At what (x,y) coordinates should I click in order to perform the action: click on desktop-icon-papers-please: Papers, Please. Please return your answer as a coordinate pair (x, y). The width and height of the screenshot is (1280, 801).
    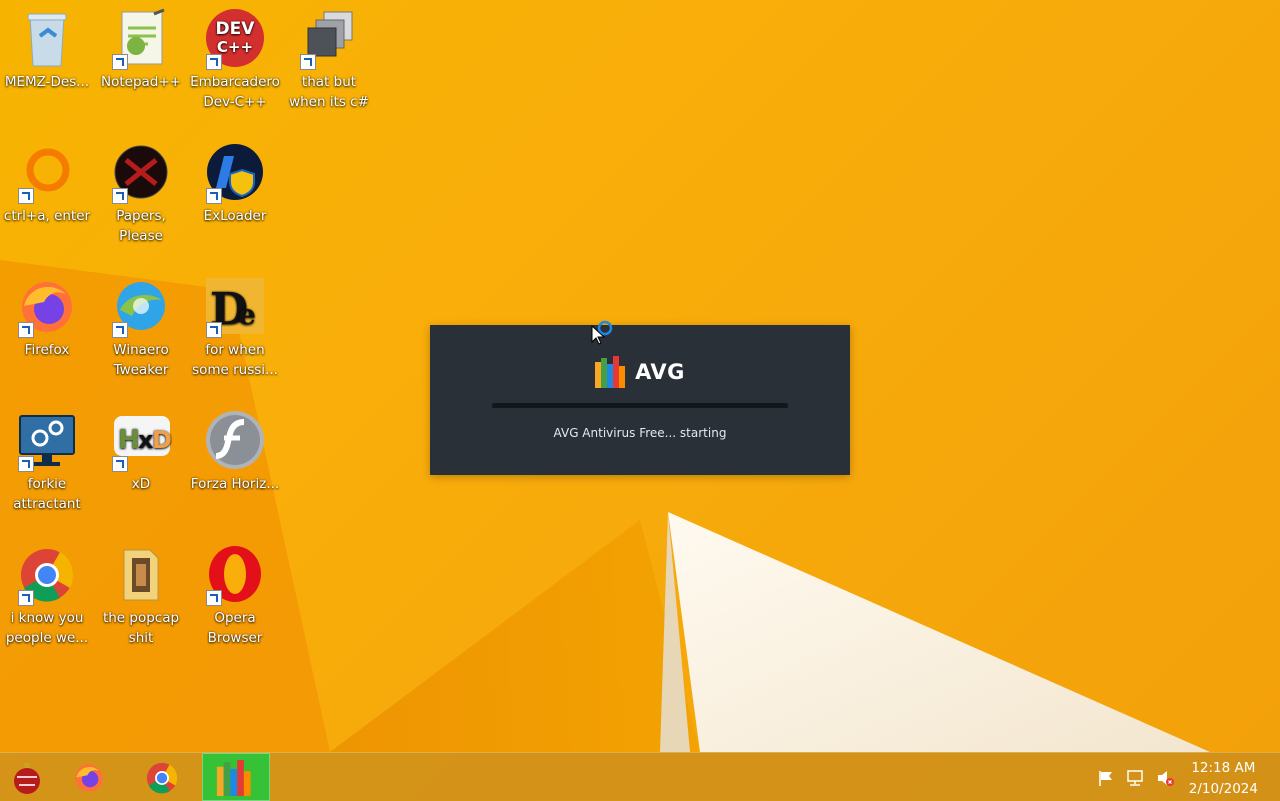
    Looking at the image, I should click on (141, 192).